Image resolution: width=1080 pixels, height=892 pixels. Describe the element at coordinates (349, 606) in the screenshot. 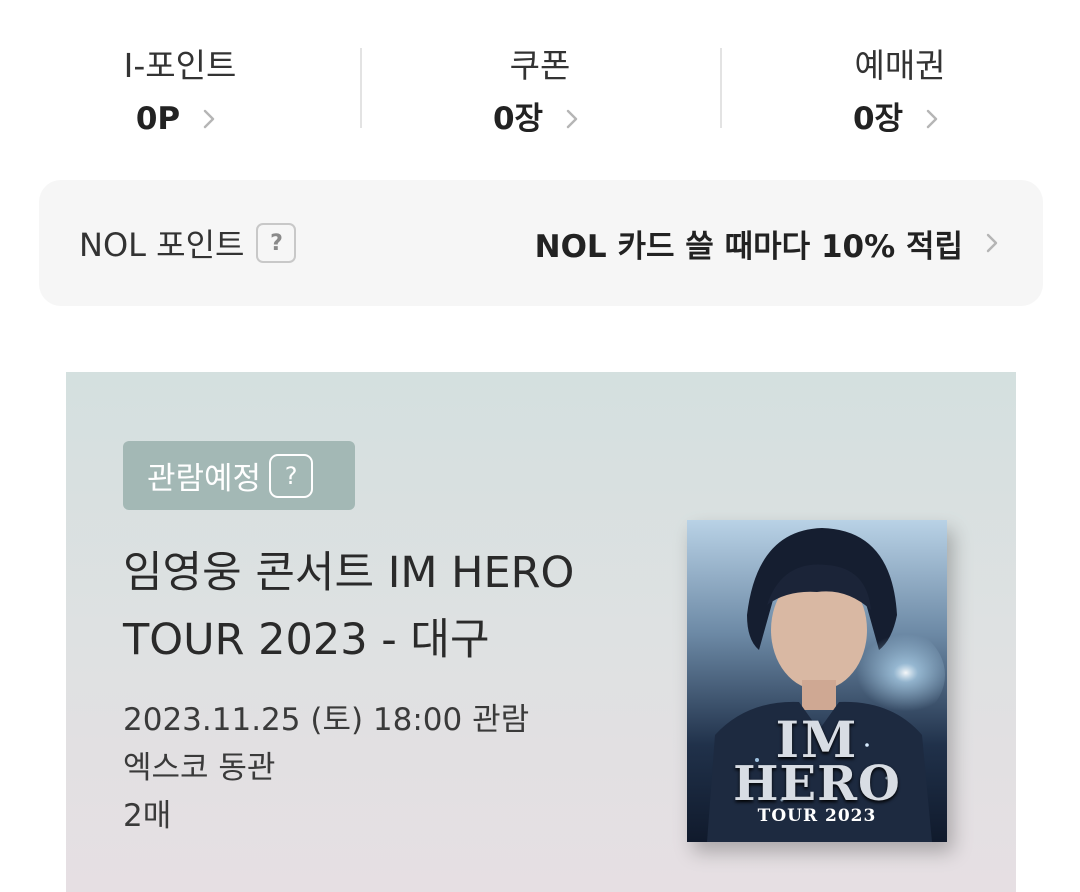

I see `event-title: 임영웅 콘서트 IM HERO TOUR 2023 - 대구` at that location.